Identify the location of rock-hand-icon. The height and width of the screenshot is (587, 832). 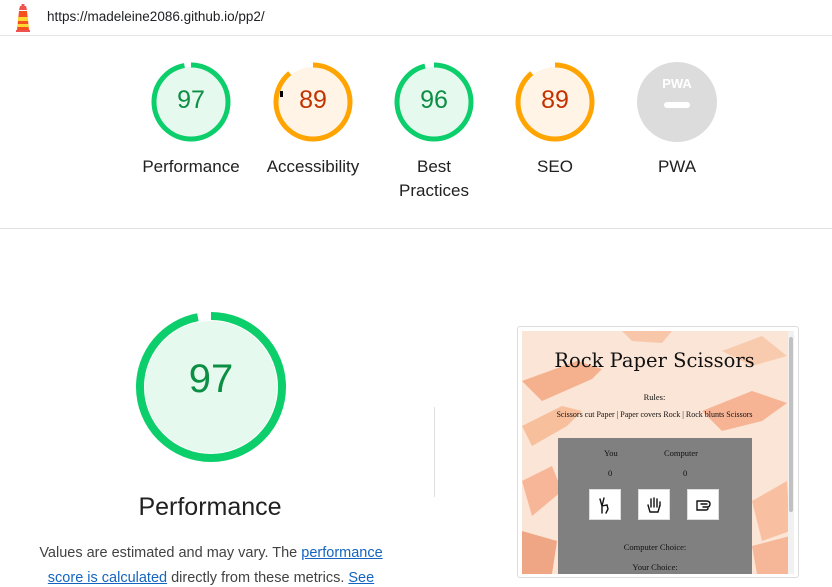
(703, 505).